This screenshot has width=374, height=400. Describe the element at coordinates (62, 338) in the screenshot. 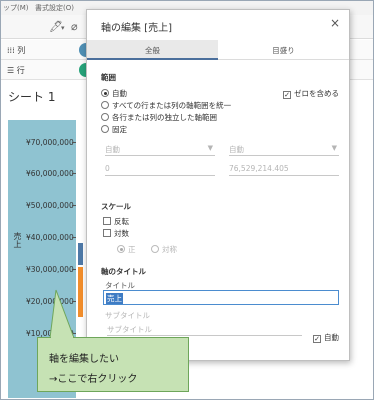

I see `callout-pointer-cover` at that location.